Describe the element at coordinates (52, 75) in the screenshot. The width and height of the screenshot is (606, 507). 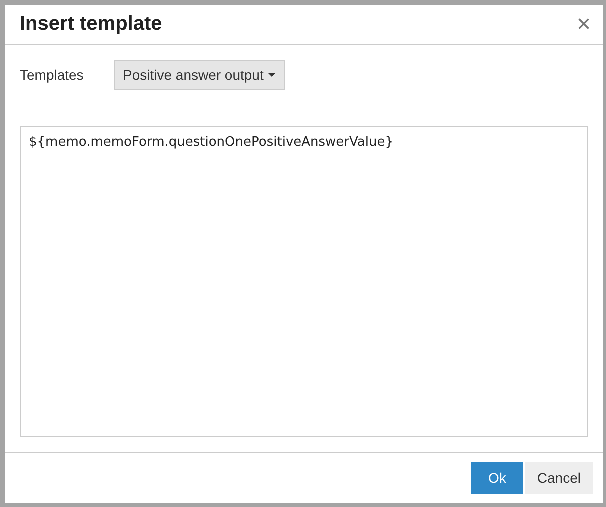
I see `templates-label: Templates` at that location.